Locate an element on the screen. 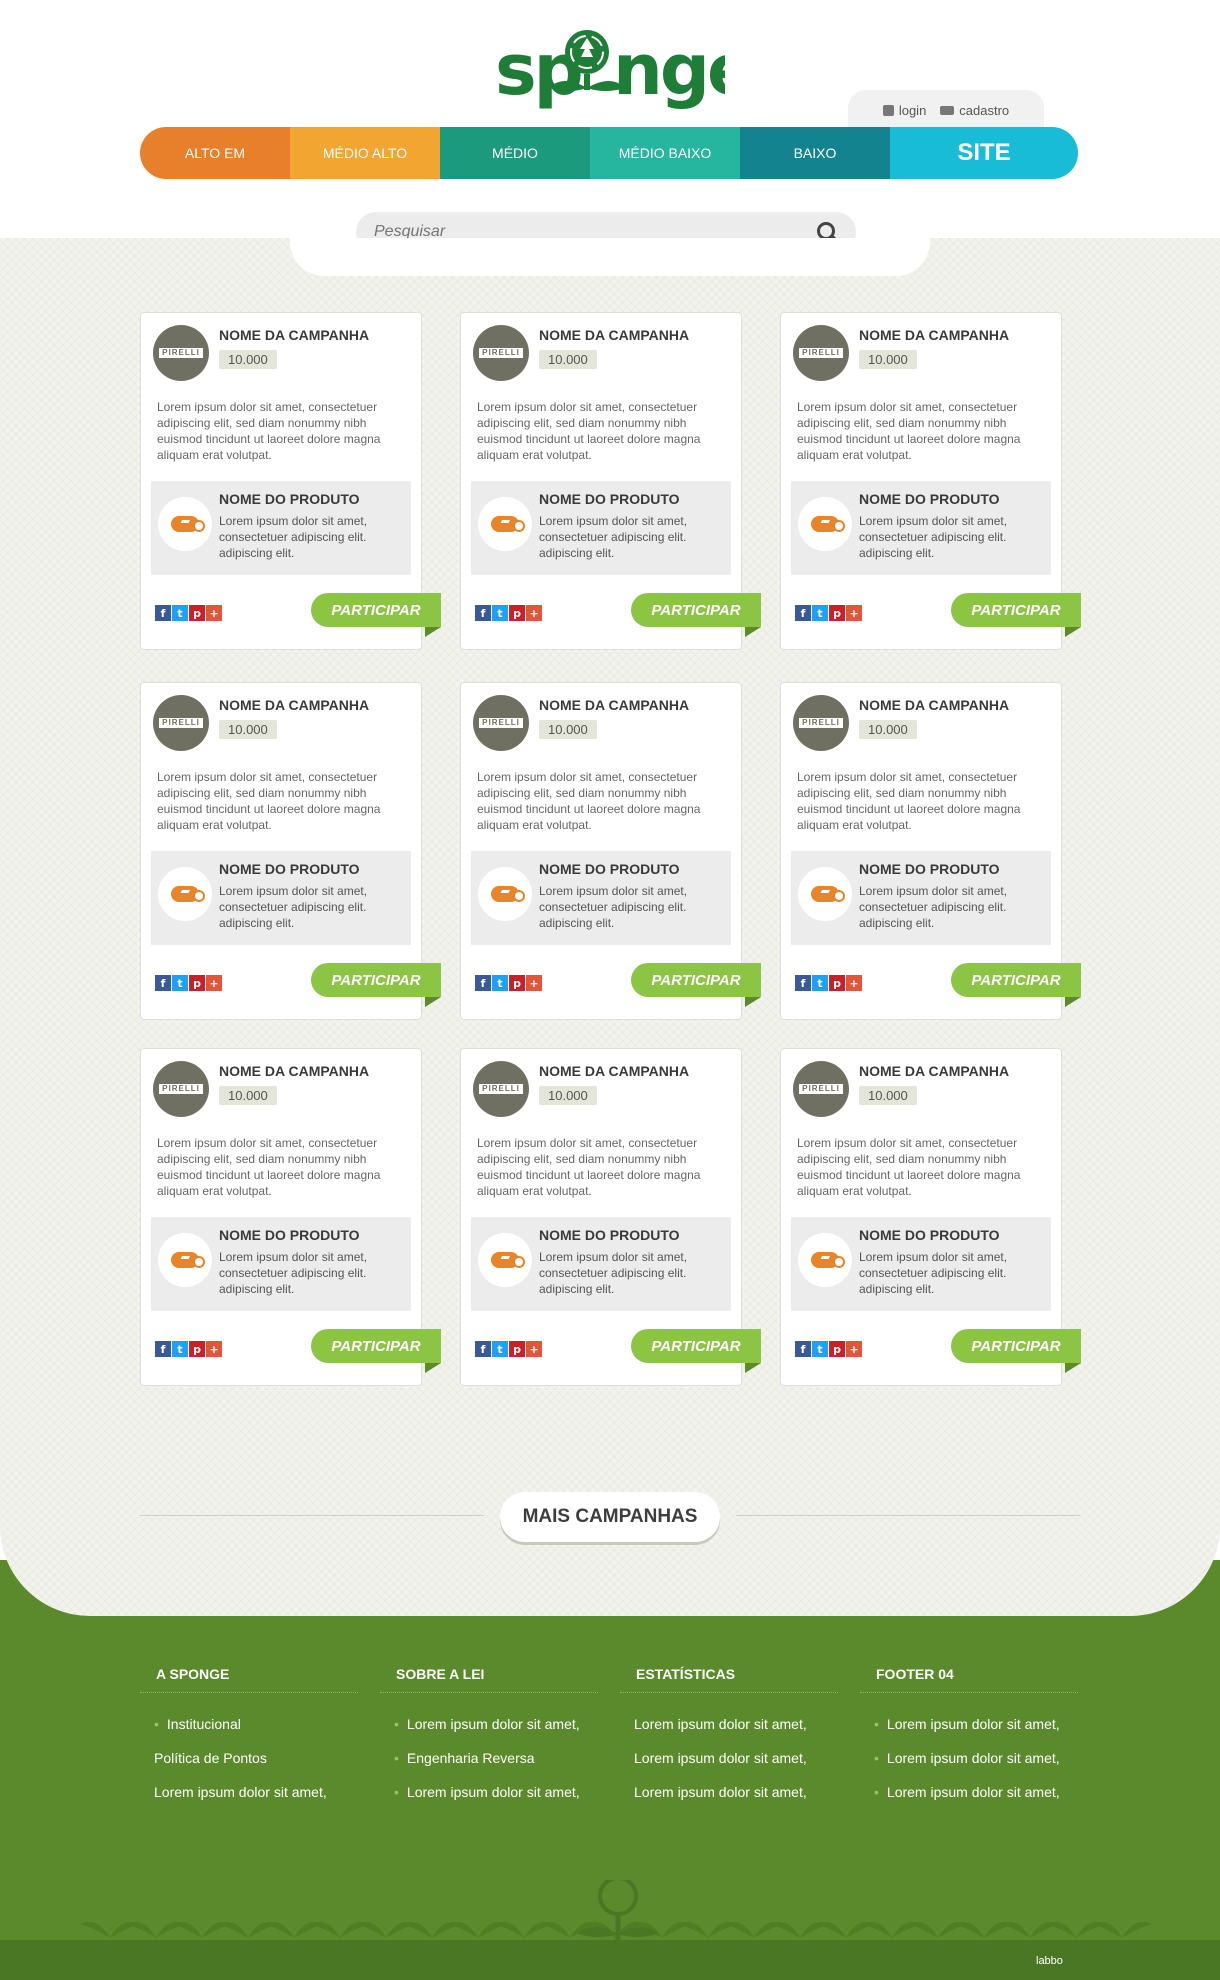  login-link: login is located at coordinates (904, 110).